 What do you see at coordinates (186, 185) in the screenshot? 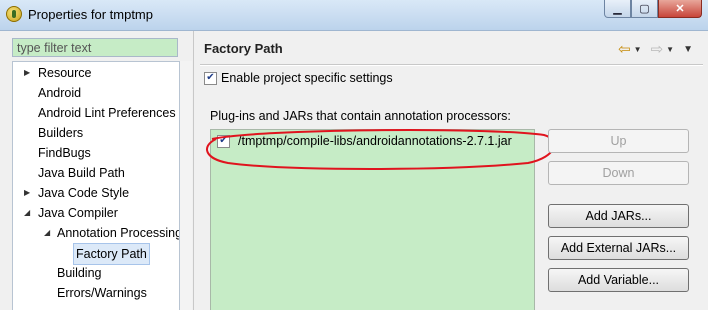
I see `tree-scrollbar` at bounding box center [186, 185].